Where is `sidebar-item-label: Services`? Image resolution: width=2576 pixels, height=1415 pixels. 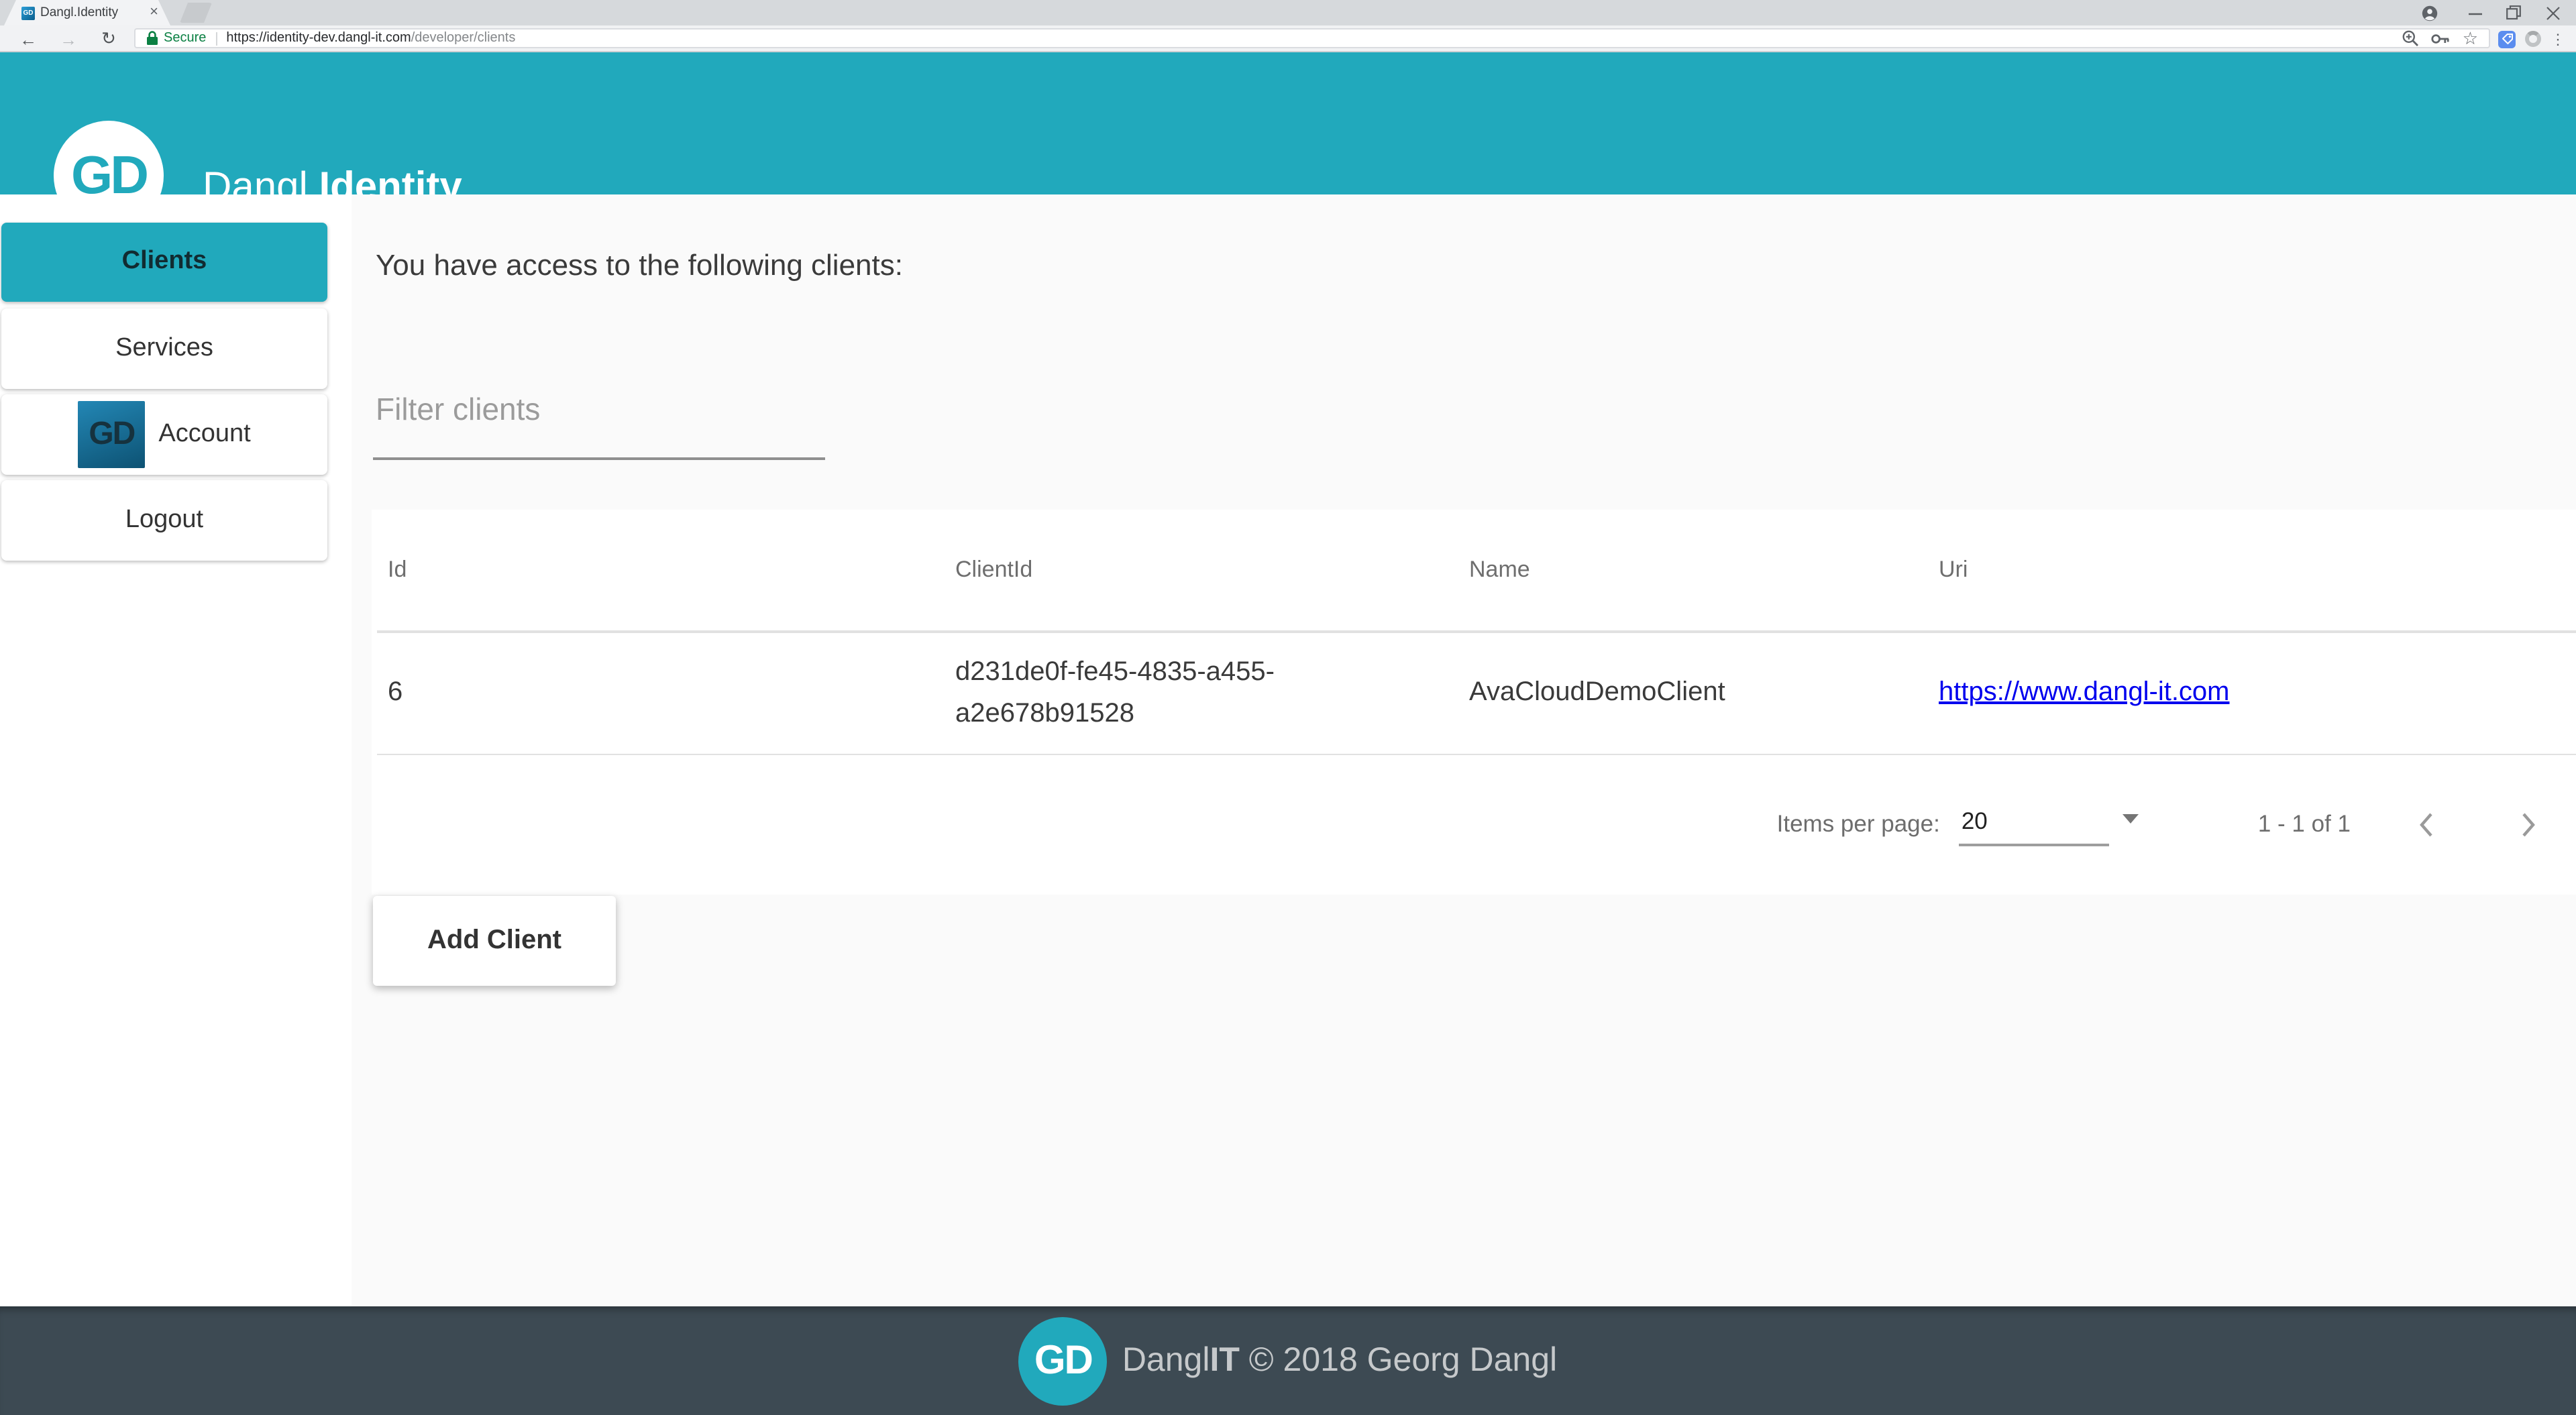 sidebar-item-label: Services is located at coordinates (164, 347).